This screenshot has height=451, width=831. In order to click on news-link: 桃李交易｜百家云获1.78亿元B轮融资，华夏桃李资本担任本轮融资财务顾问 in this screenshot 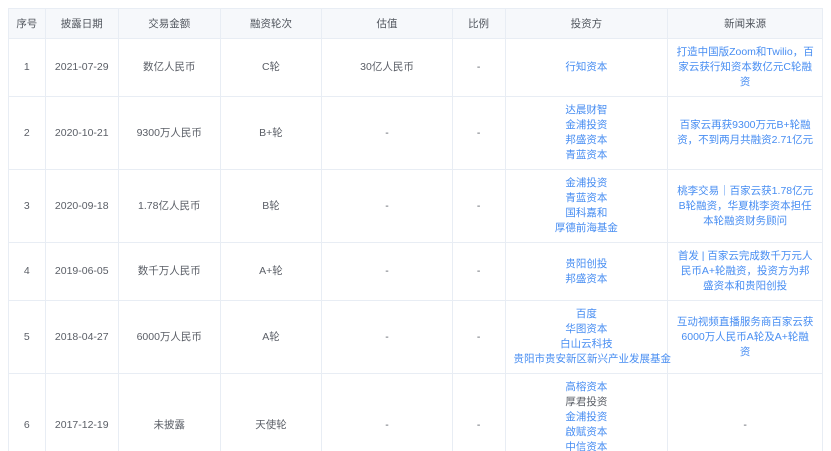, I will do `click(745, 206)`.